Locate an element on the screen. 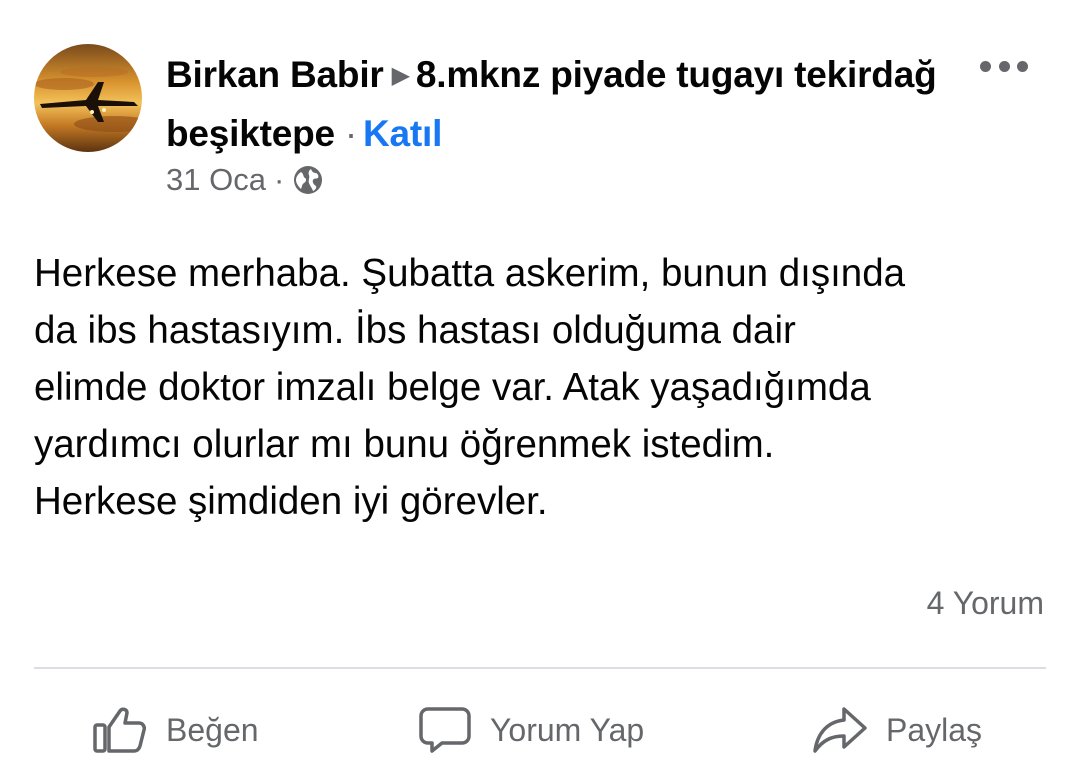  like-button: Beğen is located at coordinates (175, 730).